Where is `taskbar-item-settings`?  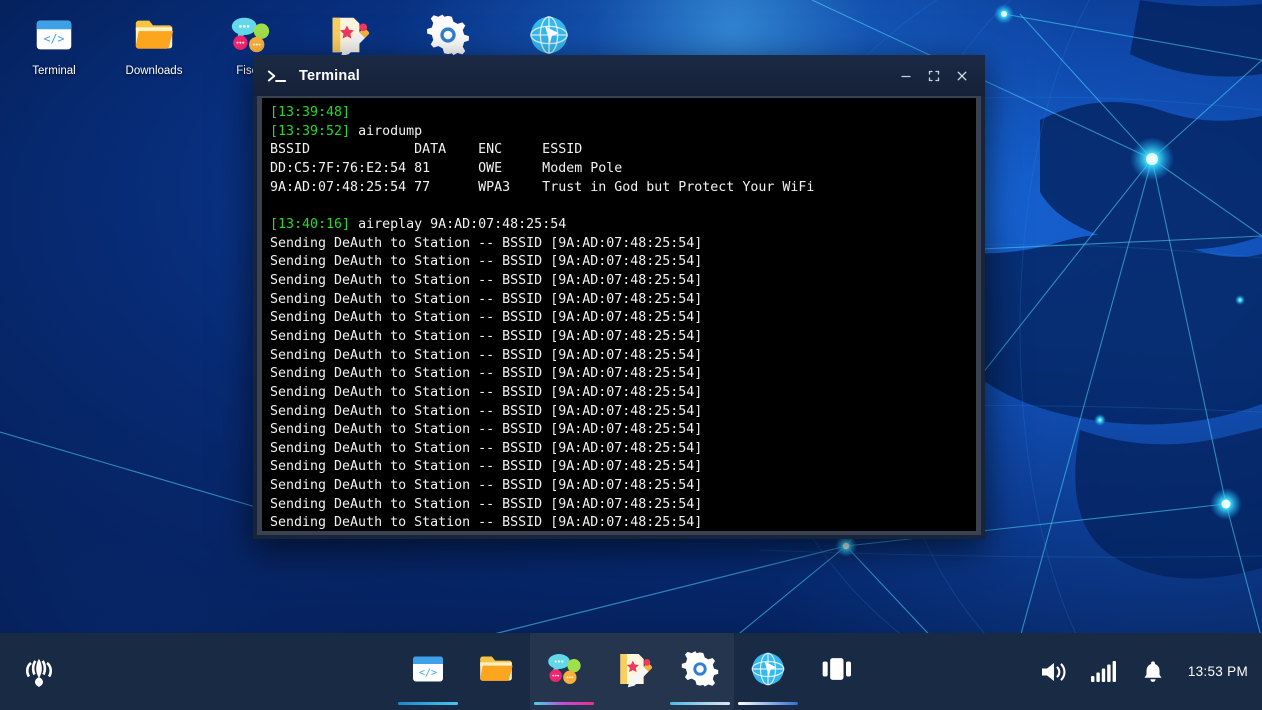 taskbar-item-settings is located at coordinates (700, 671).